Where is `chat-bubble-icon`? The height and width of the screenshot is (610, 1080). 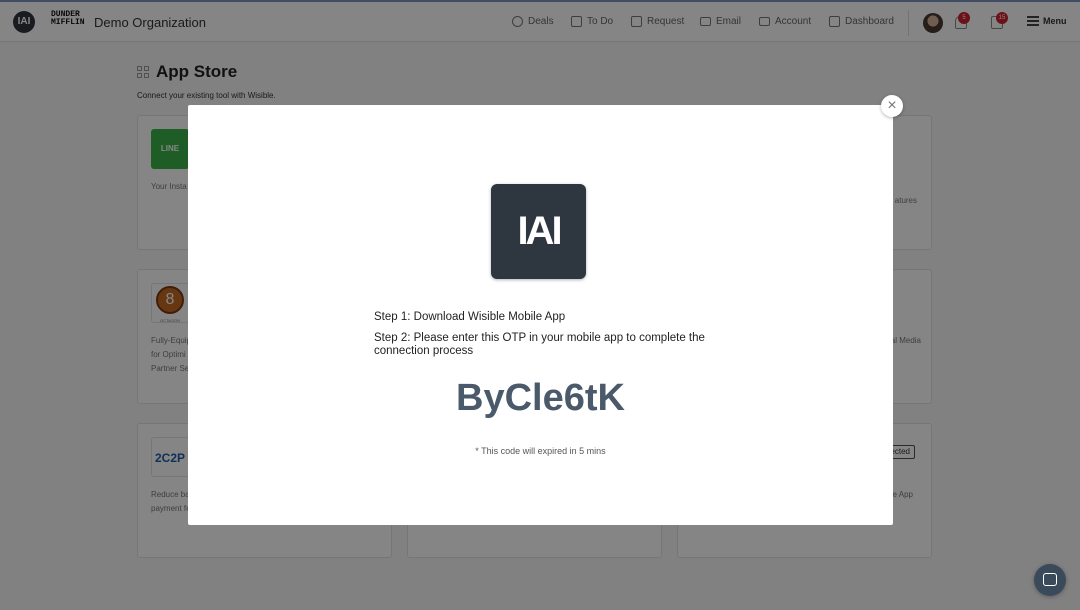 chat-bubble-icon is located at coordinates (1050, 579).